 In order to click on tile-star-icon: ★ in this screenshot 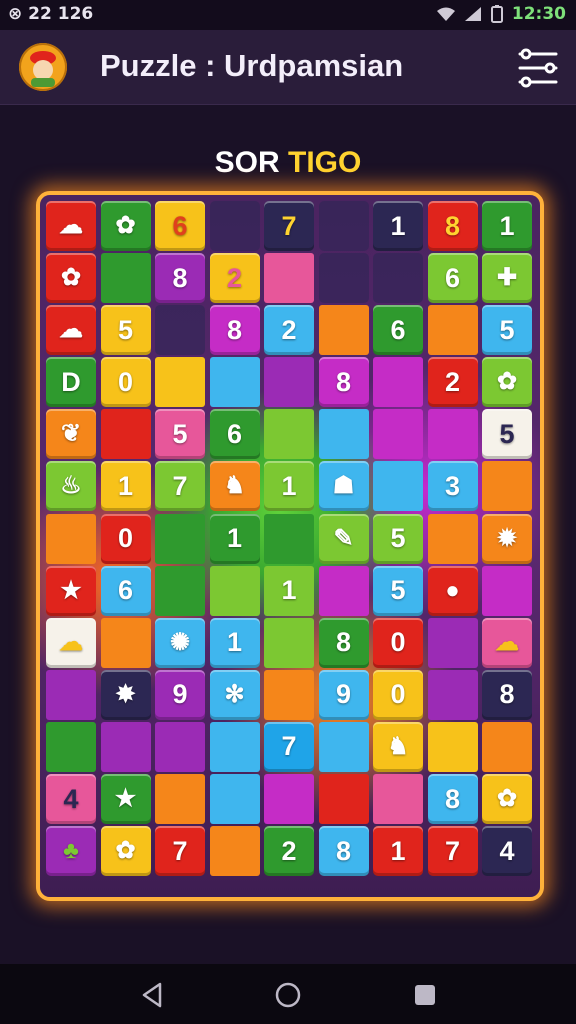, I will do `click(71, 590)`.